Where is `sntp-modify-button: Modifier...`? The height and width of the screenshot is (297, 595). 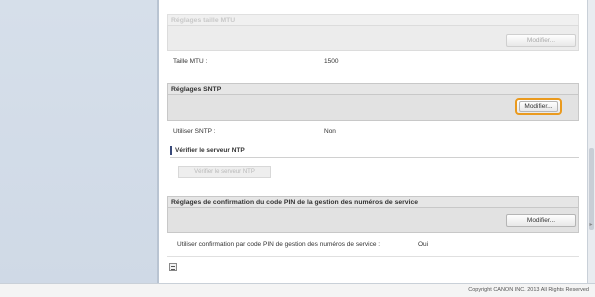
sntp-modify-button: Modifier... is located at coordinates (538, 106).